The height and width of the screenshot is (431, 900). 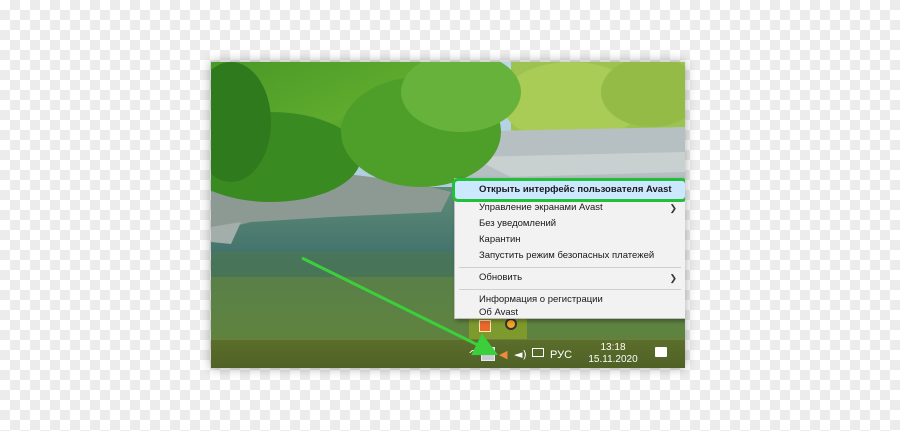 What do you see at coordinates (561, 355) in the screenshot?
I see `language-indicator: РУС` at bounding box center [561, 355].